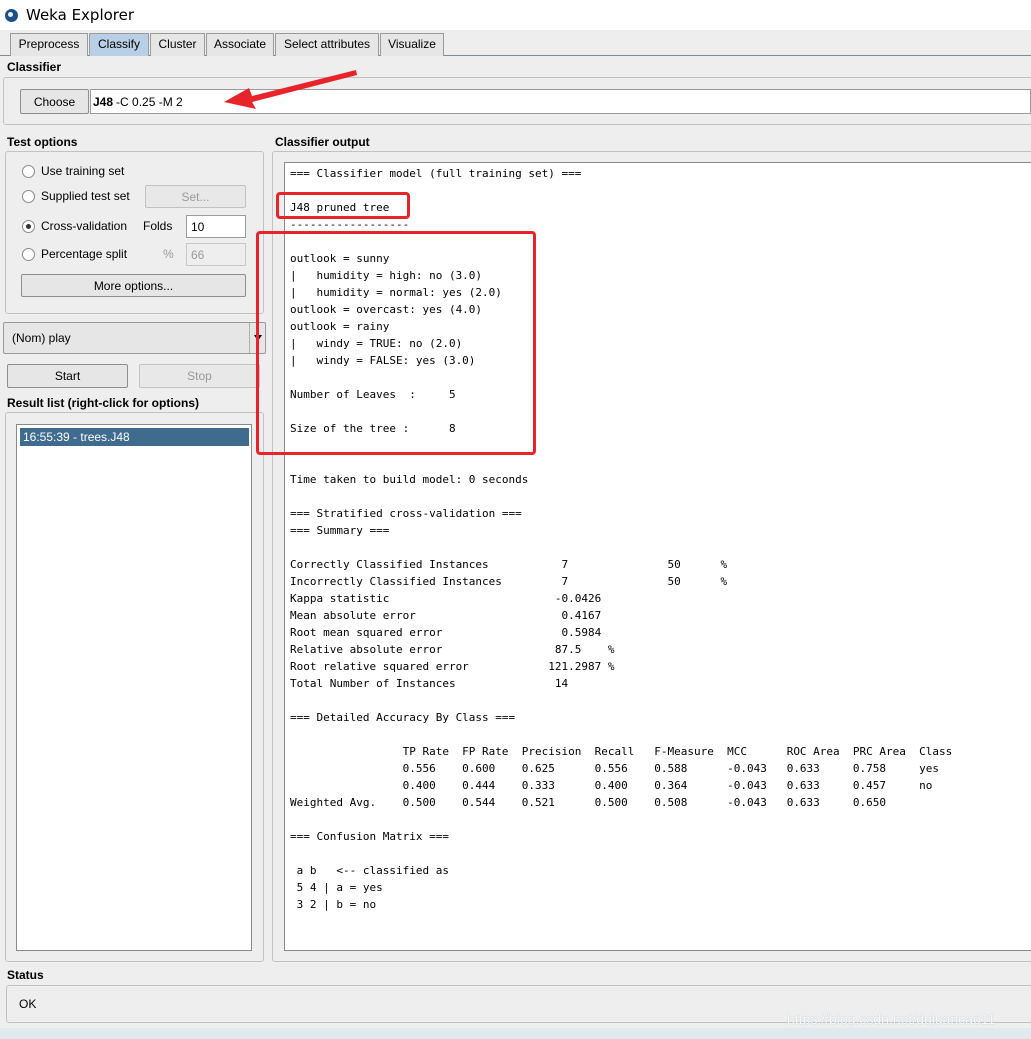 Image resolution: width=1031 pixels, height=1039 pixels. What do you see at coordinates (891, 1019) in the screenshot?
I see `watermark: https://blog.csdn.net/dujuancao11` at bounding box center [891, 1019].